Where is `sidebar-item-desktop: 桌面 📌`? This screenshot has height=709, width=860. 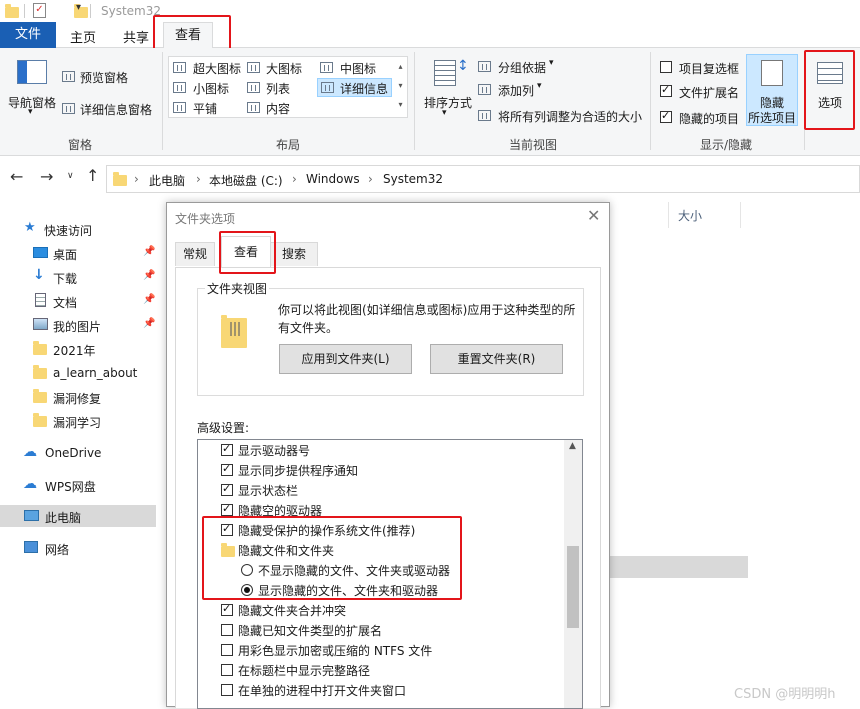
sidebar-item-desktop: 桌面 📌 is located at coordinates (78, 253).